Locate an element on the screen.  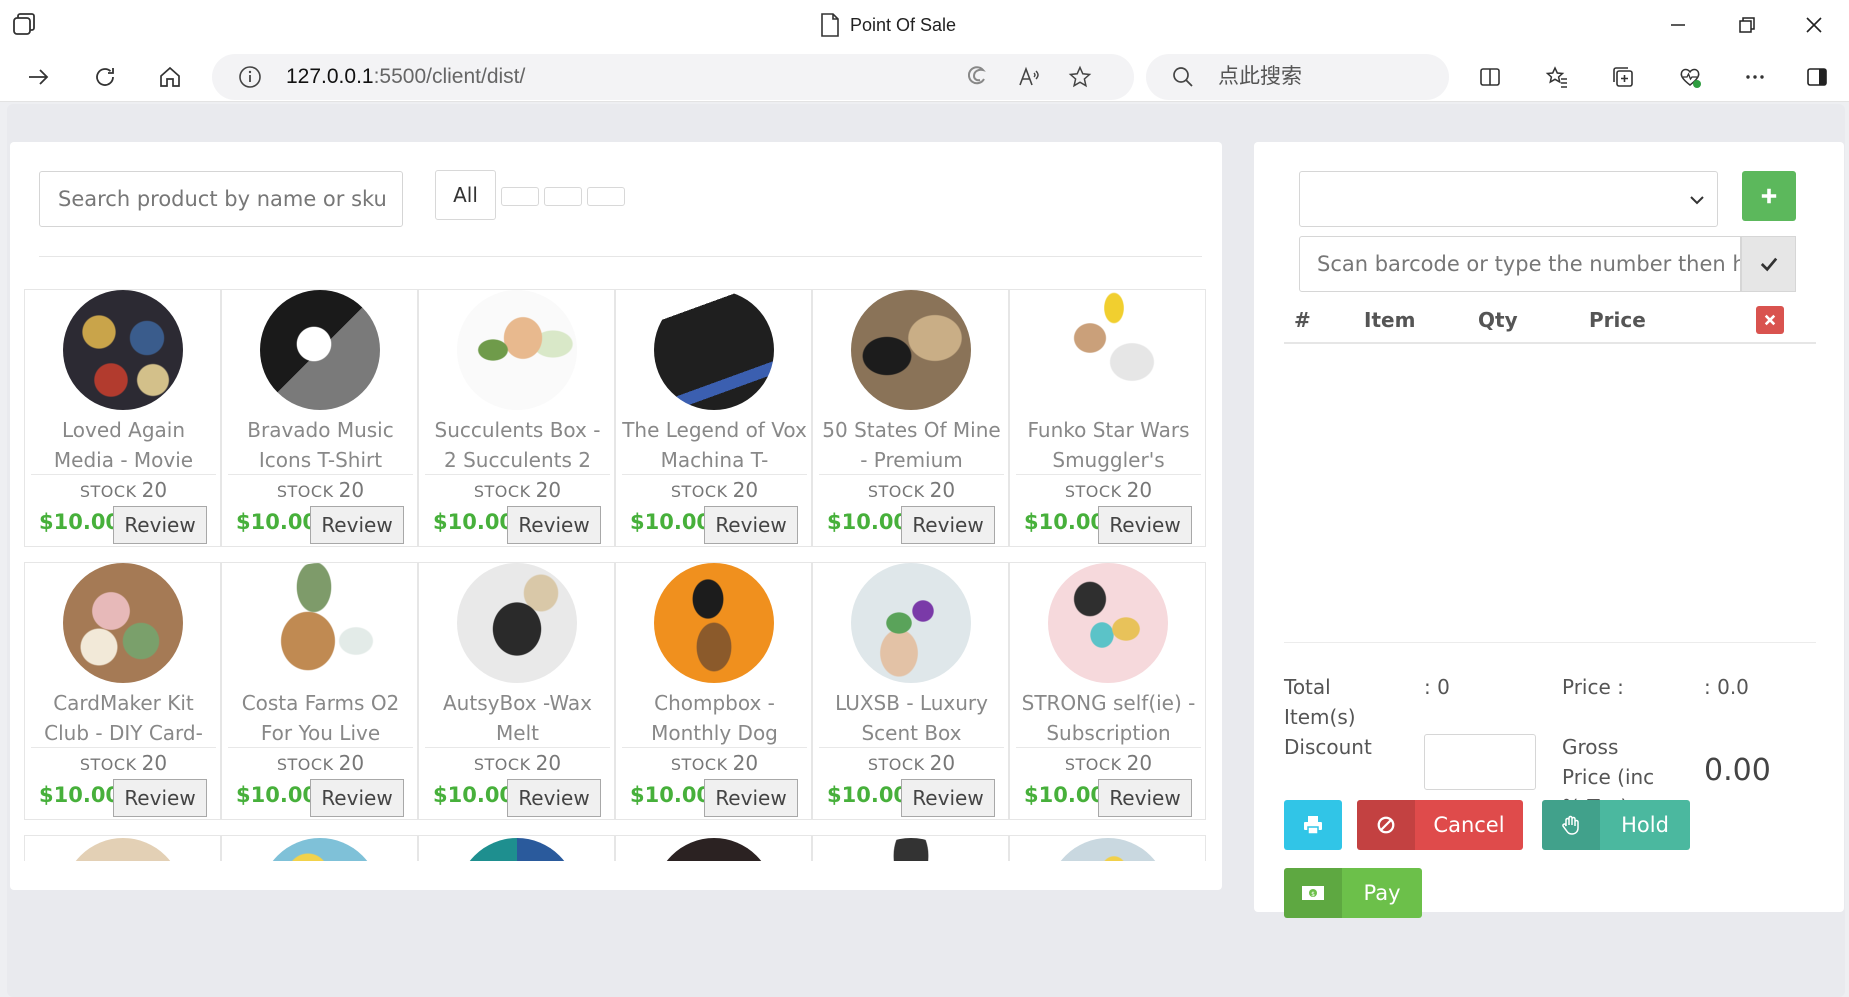
tab-actions-icon is located at coordinates (24, 25).